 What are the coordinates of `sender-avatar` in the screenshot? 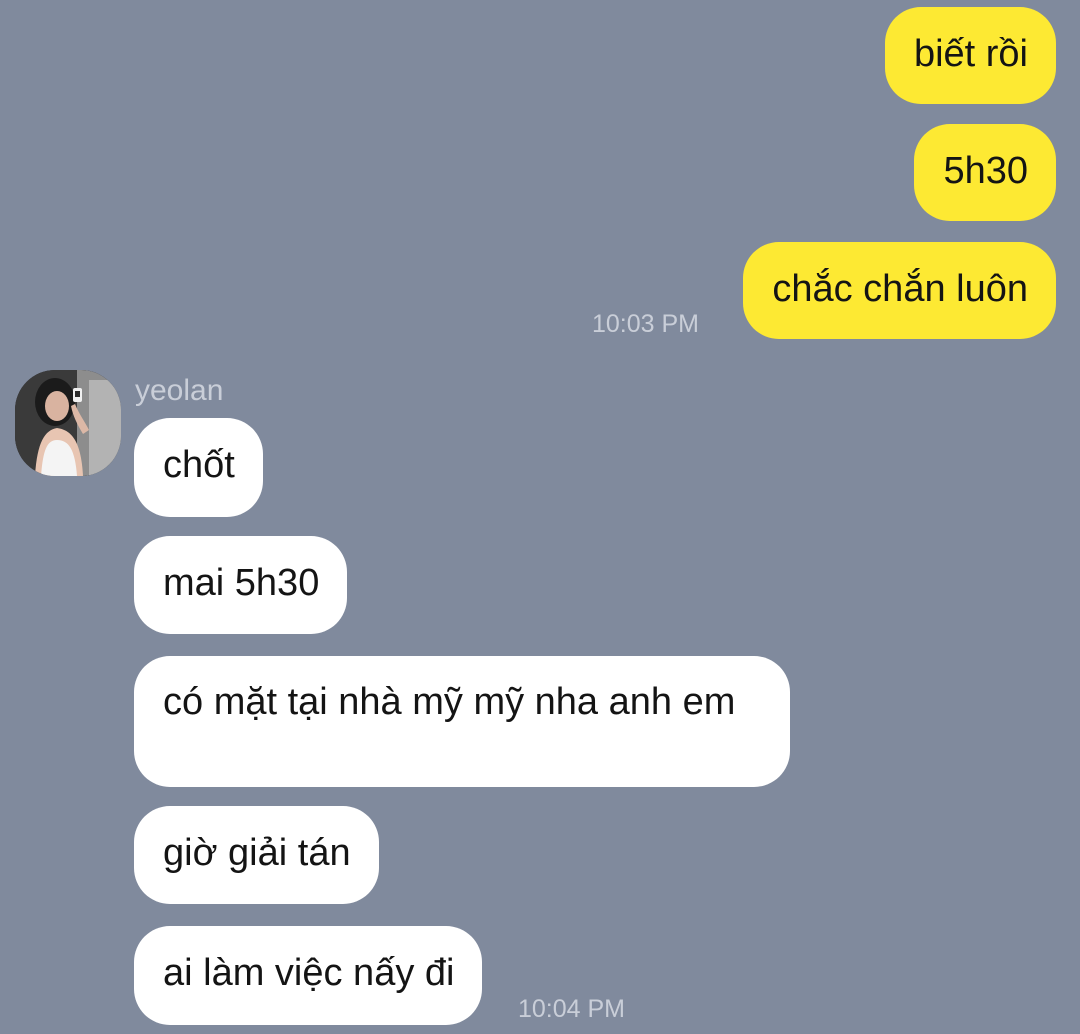 It's located at (68, 423).